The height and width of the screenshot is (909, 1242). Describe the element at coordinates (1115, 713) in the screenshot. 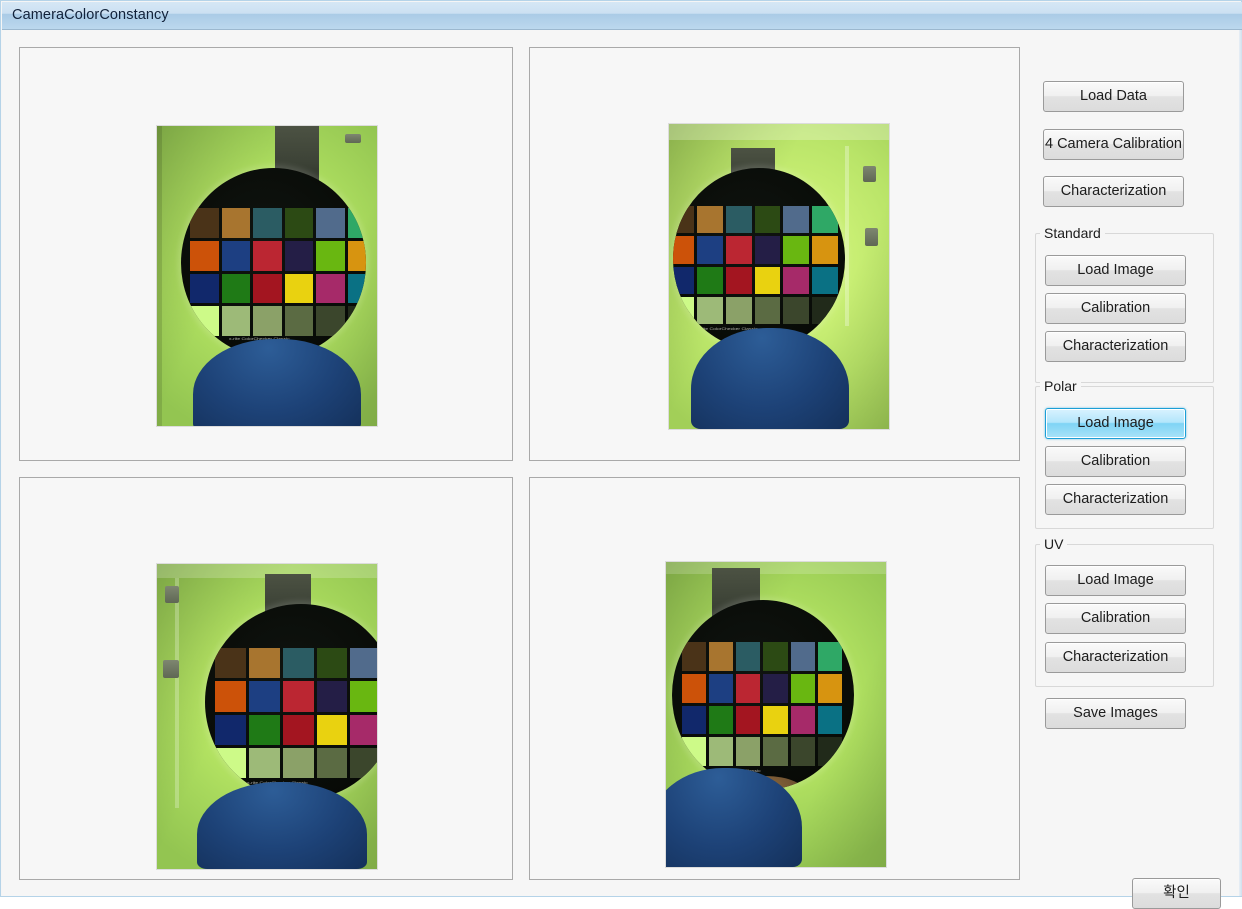

I see `save-images-button: Save Images` at that location.